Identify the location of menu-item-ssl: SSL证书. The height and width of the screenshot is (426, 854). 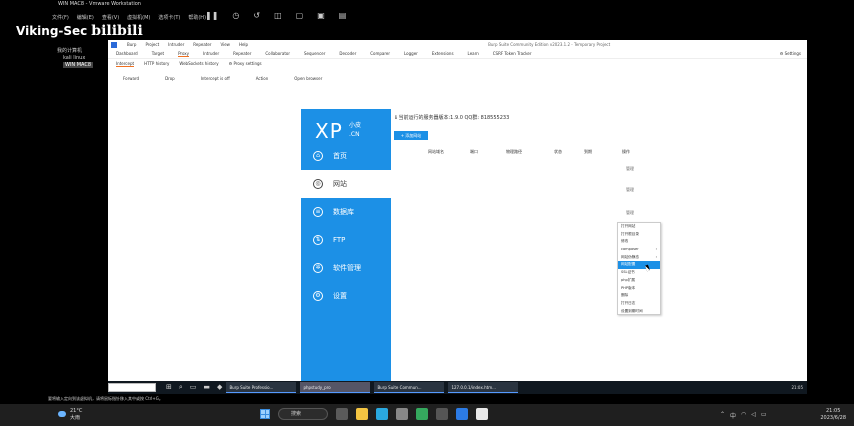
(639, 273).